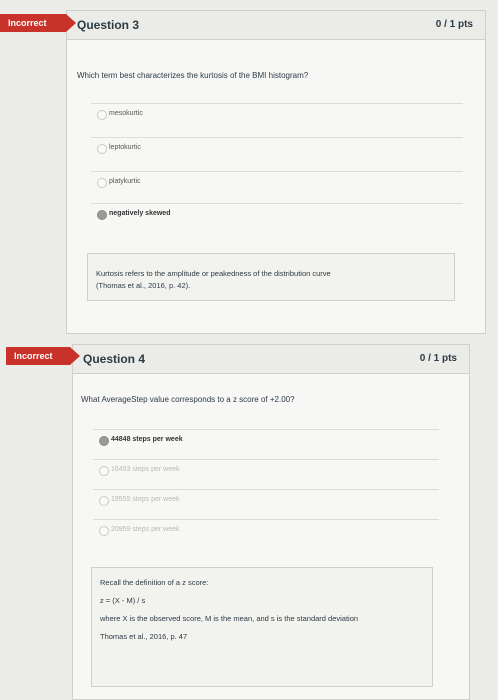  What do you see at coordinates (145, 529) in the screenshot?
I see `option-label: 20959 steps per week` at bounding box center [145, 529].